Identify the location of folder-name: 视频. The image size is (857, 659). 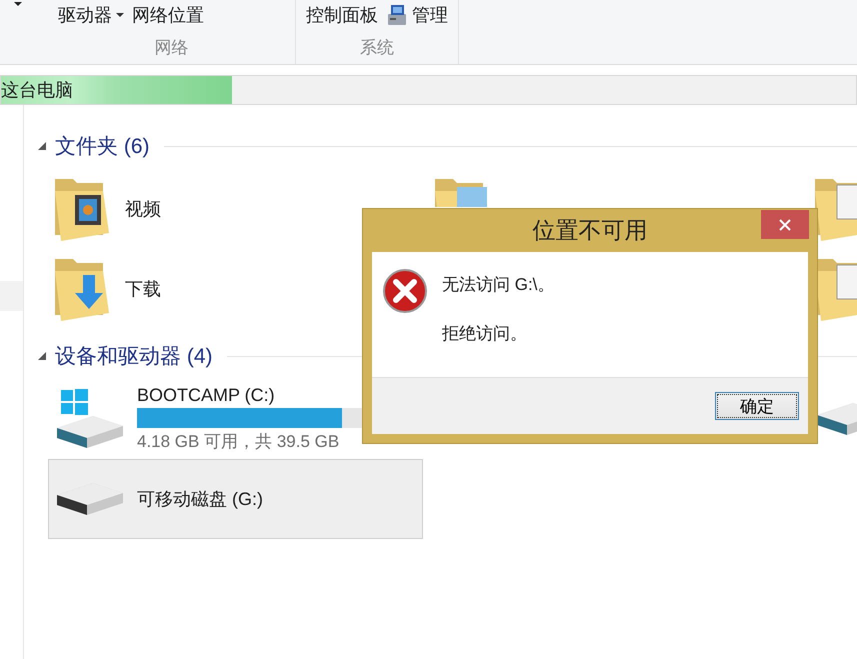
(143, 209).